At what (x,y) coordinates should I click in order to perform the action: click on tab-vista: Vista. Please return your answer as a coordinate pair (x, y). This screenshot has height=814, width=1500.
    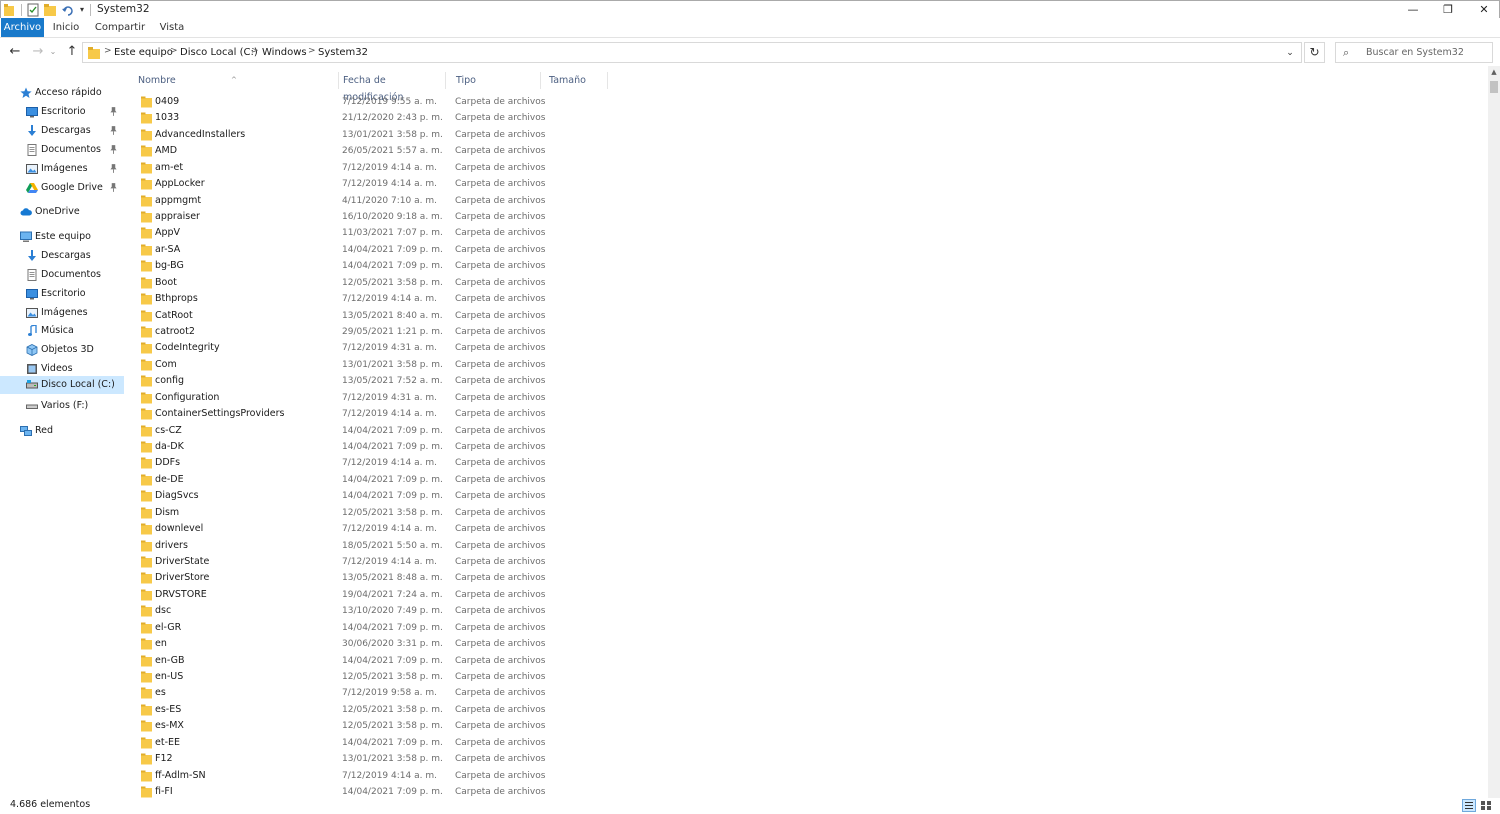
    Looking at the image, I should click on (172, 27).